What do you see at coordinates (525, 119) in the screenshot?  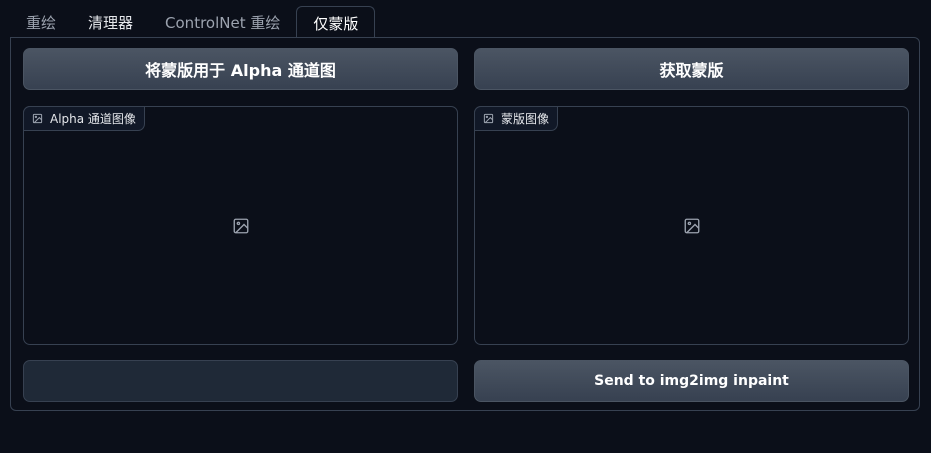 I see `mask-image-label: 蒙版图像` at bounding box center [525, 119].